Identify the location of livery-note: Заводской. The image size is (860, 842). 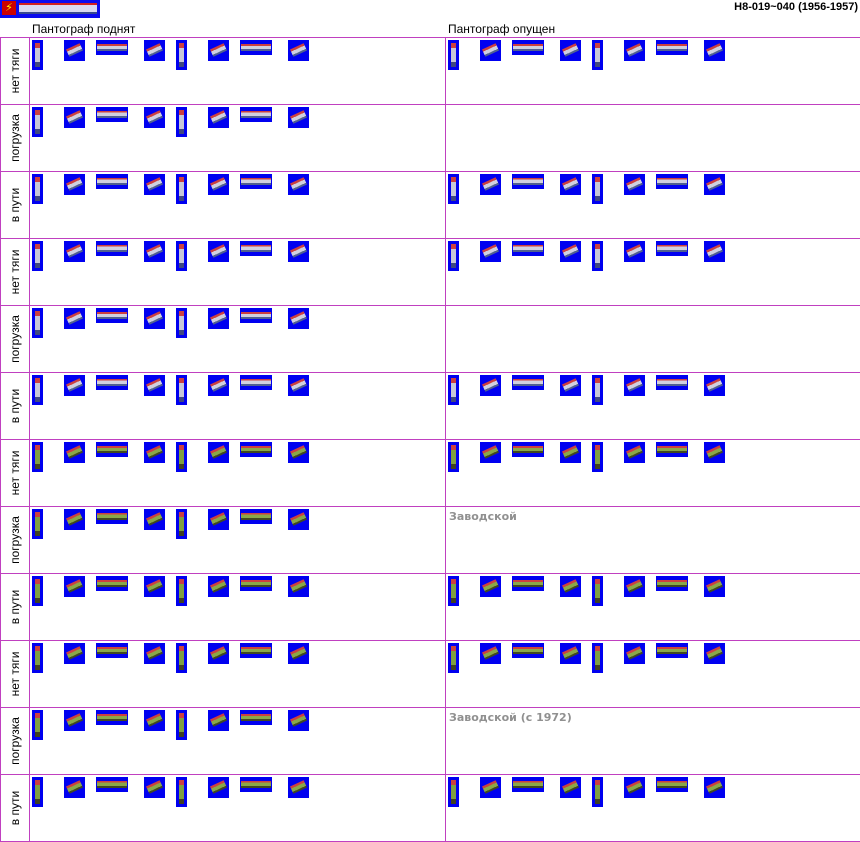
(483, 516).